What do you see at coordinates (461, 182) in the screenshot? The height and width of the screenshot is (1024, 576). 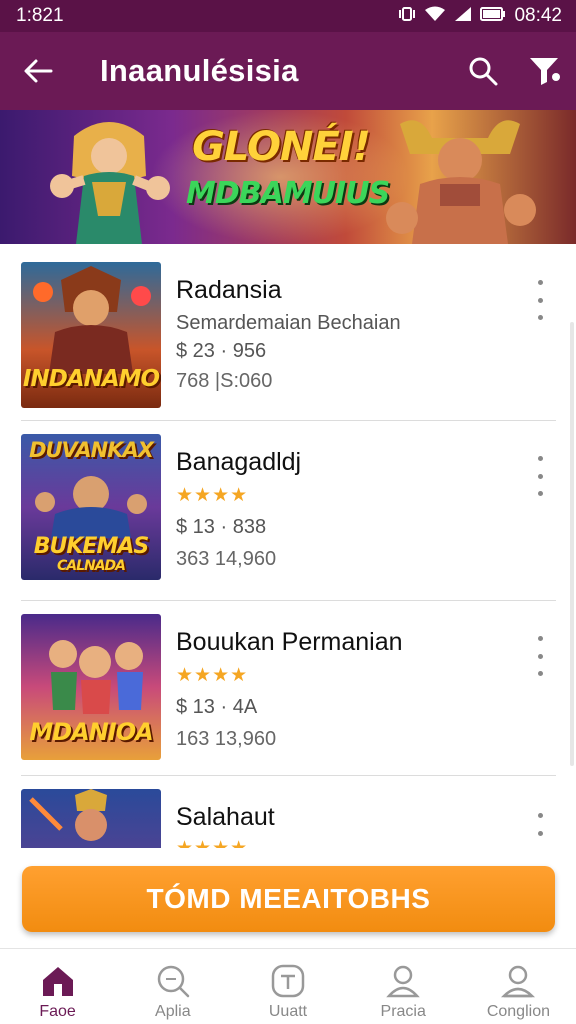 I see `warrior-illustration` at bounding box center [461, 182].